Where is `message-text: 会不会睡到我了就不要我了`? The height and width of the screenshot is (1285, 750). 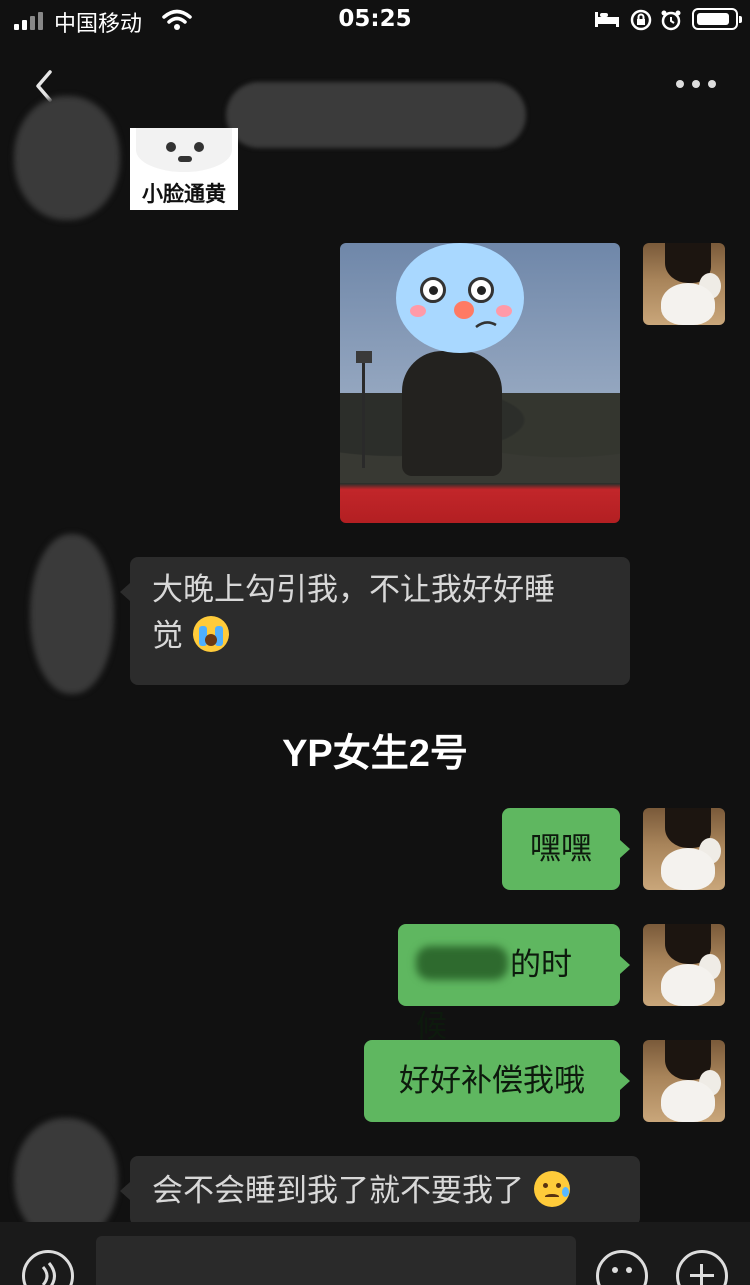
message-text: 会不会睡到我了就不要我了 is located at coordinates (338, 1191).